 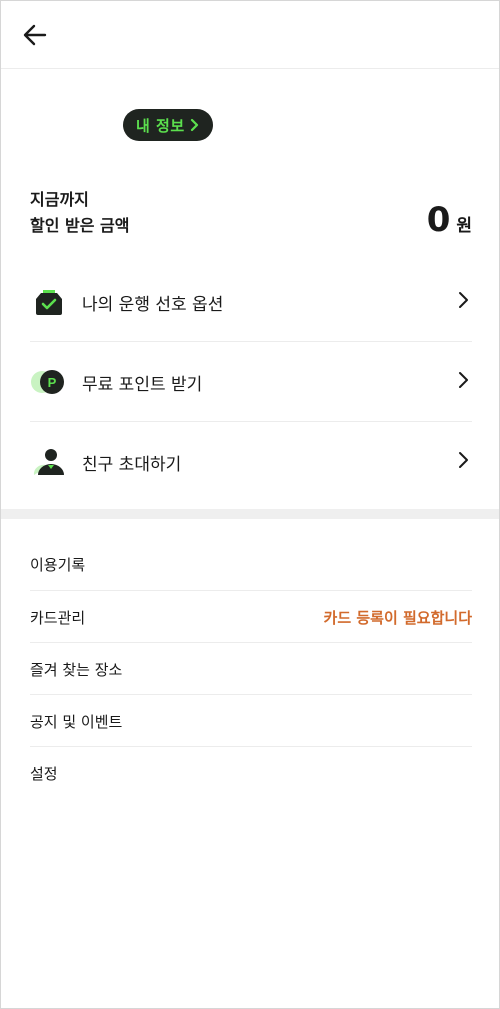 What do you see at coordinates (251, 462) in the screenshot?
I see `menu-item-invite-friends: 친구 초대하기` at bounding box center [251, 462].